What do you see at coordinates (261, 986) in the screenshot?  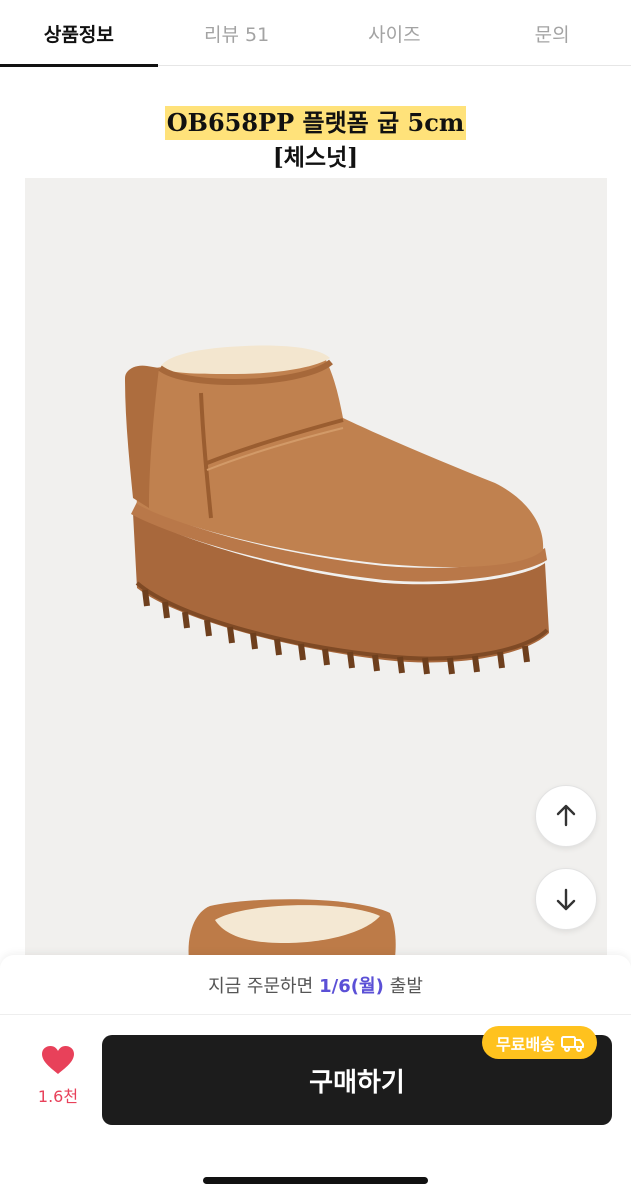 I see `delivery-prefix: 지금 주문하면` at bounding box center [261, 986].